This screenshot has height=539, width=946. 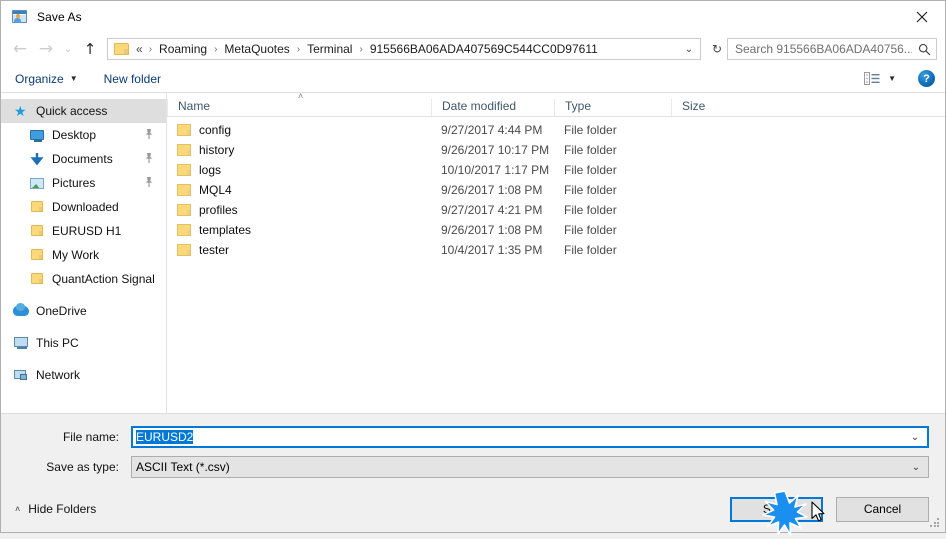 I want to click on up-button: ↑, so click(x=90, y=49).